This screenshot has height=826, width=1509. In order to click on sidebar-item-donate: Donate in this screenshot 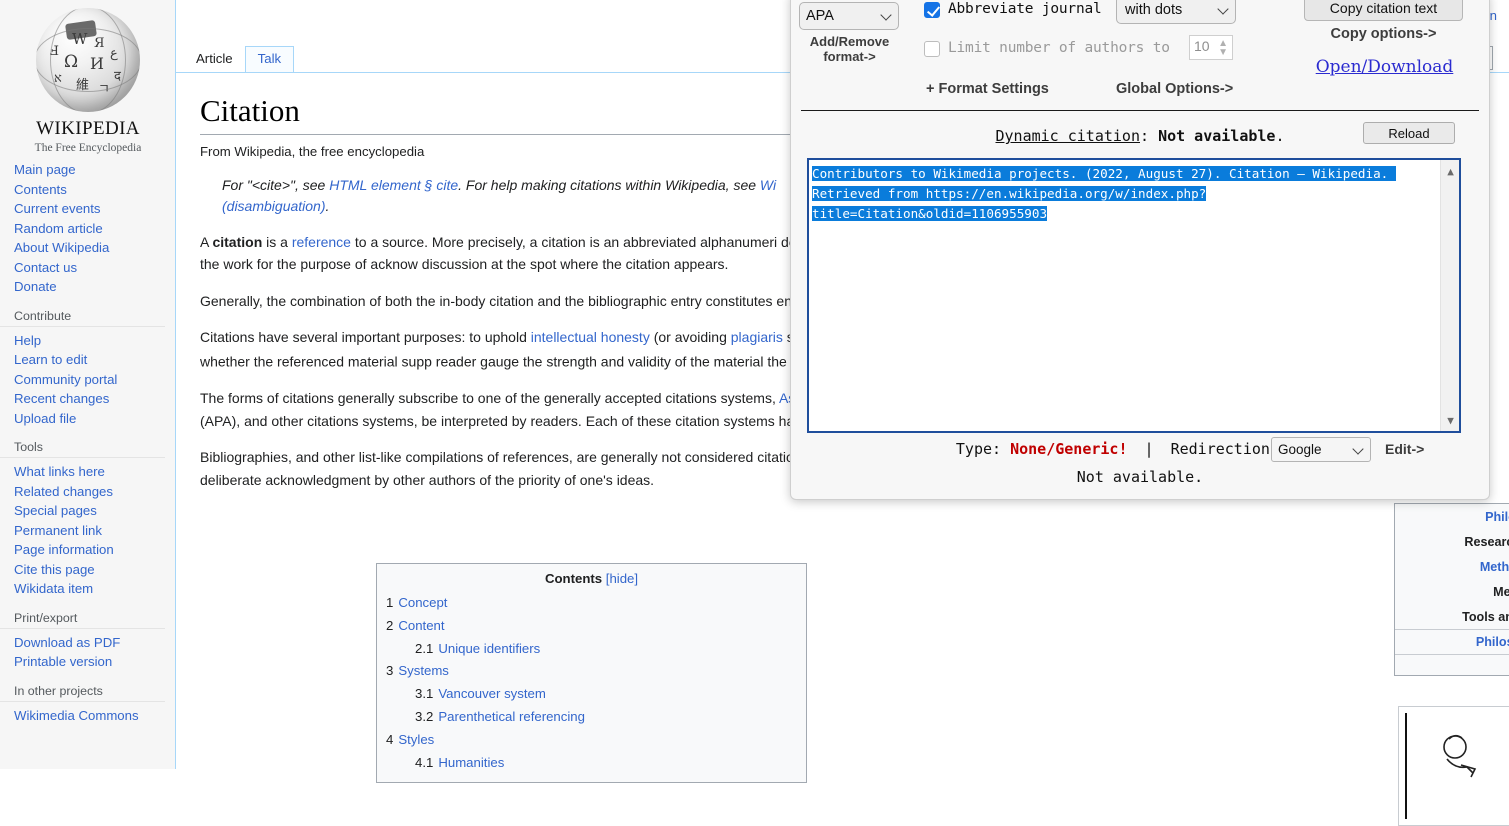, I will do `click(94, 287)`.